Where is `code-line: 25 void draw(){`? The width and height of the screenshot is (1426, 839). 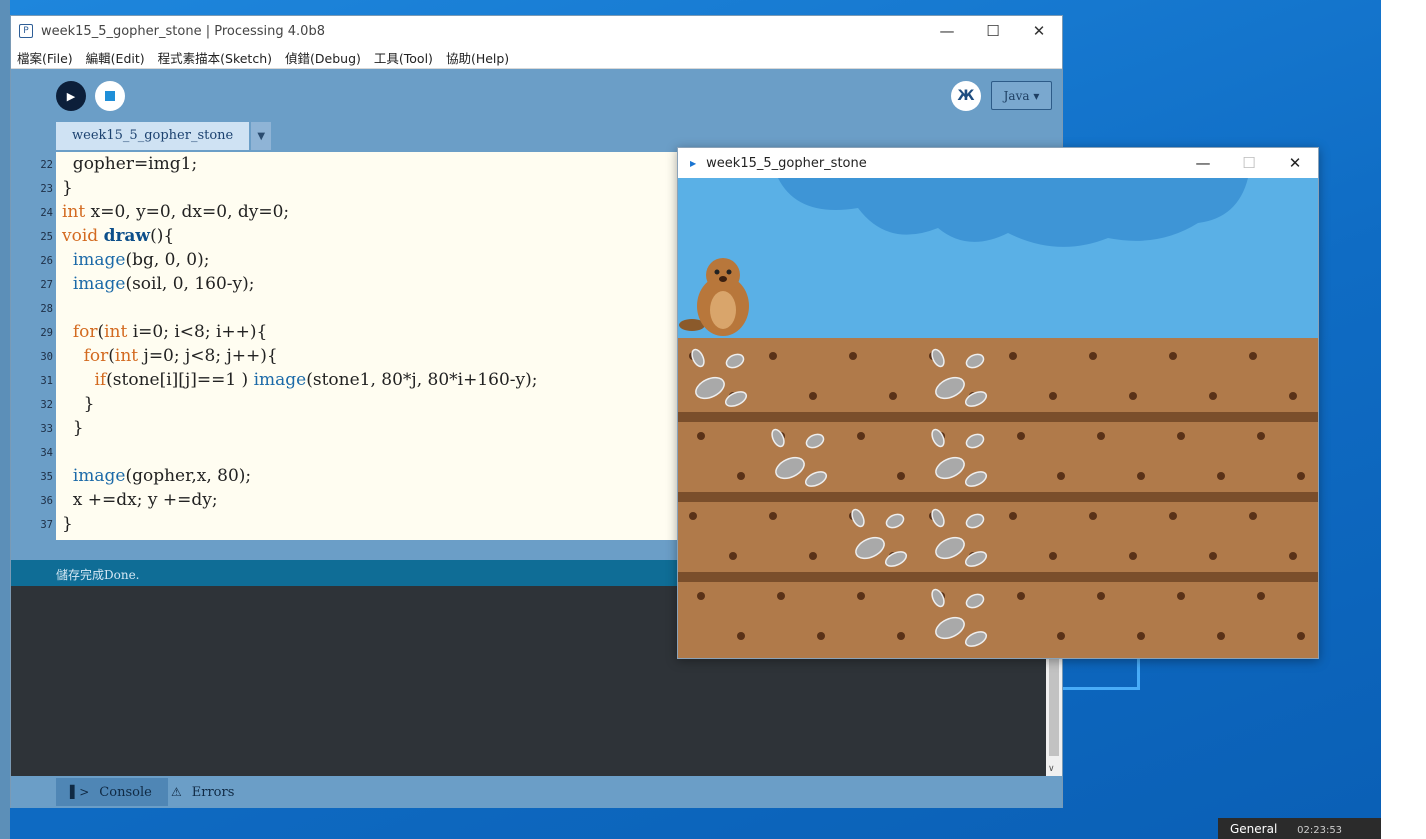 code-line: 25 void draw(){ is located at coordinates (288, 236).